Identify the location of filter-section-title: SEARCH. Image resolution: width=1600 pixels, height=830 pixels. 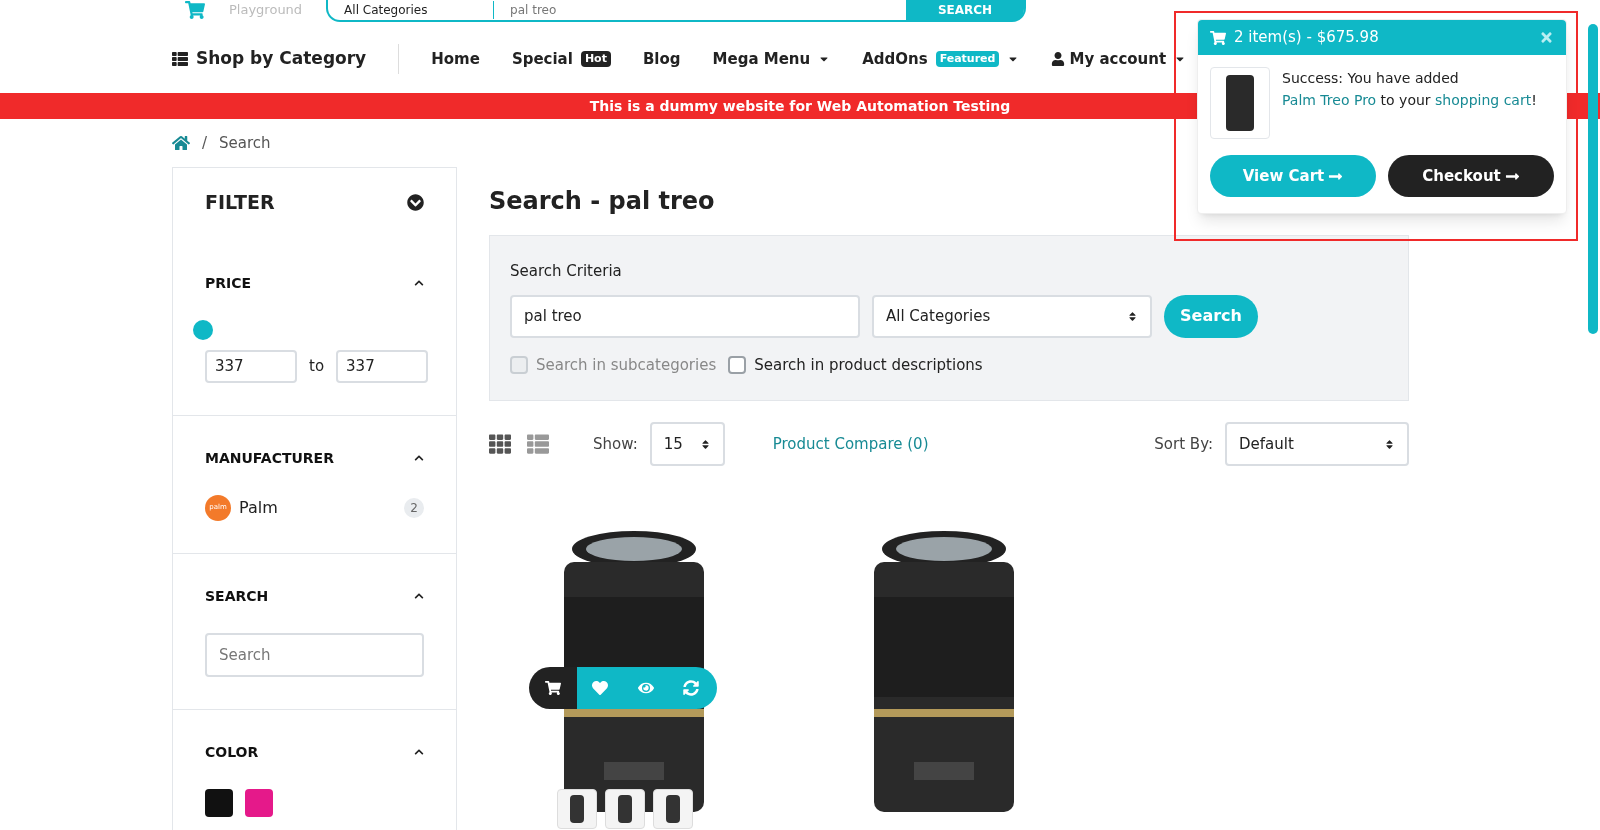
(237, 596).